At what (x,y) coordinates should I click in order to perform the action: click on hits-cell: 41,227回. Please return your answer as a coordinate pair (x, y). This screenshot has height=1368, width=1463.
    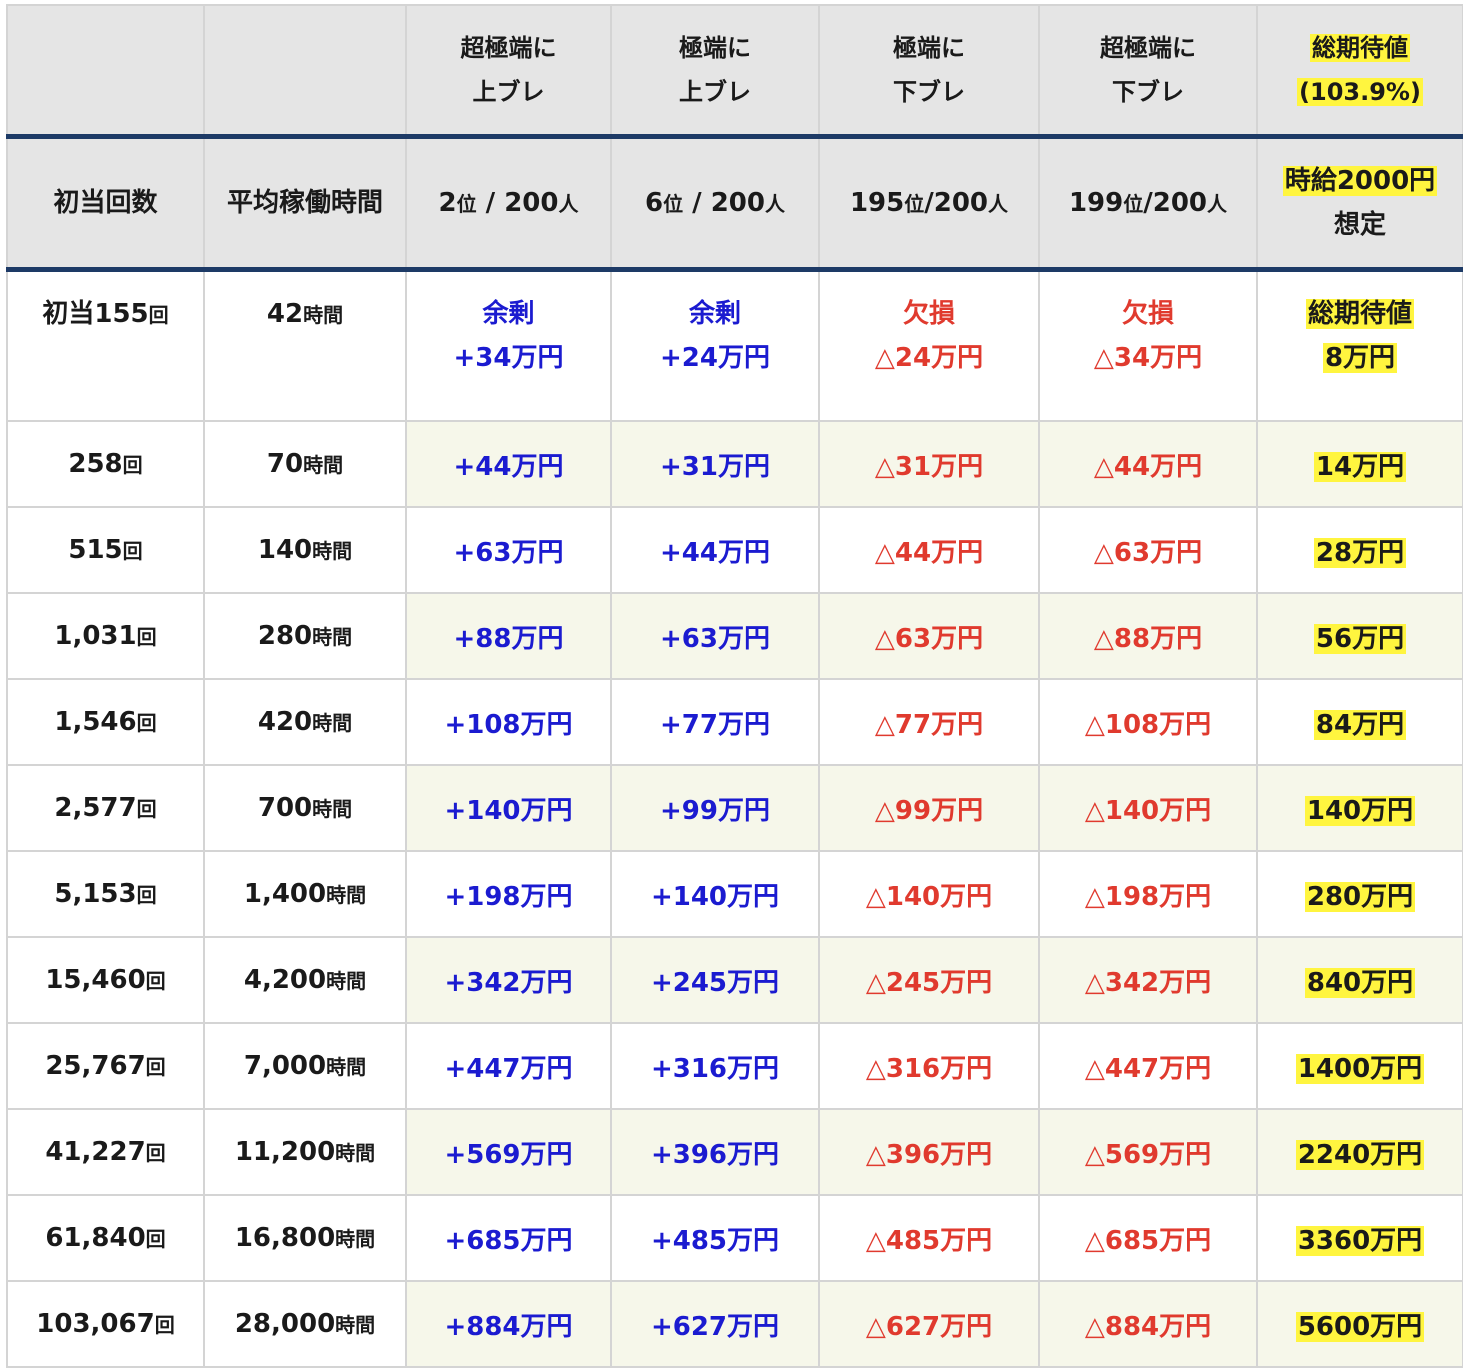
    Looking at the image, I should click on (105, 1152).